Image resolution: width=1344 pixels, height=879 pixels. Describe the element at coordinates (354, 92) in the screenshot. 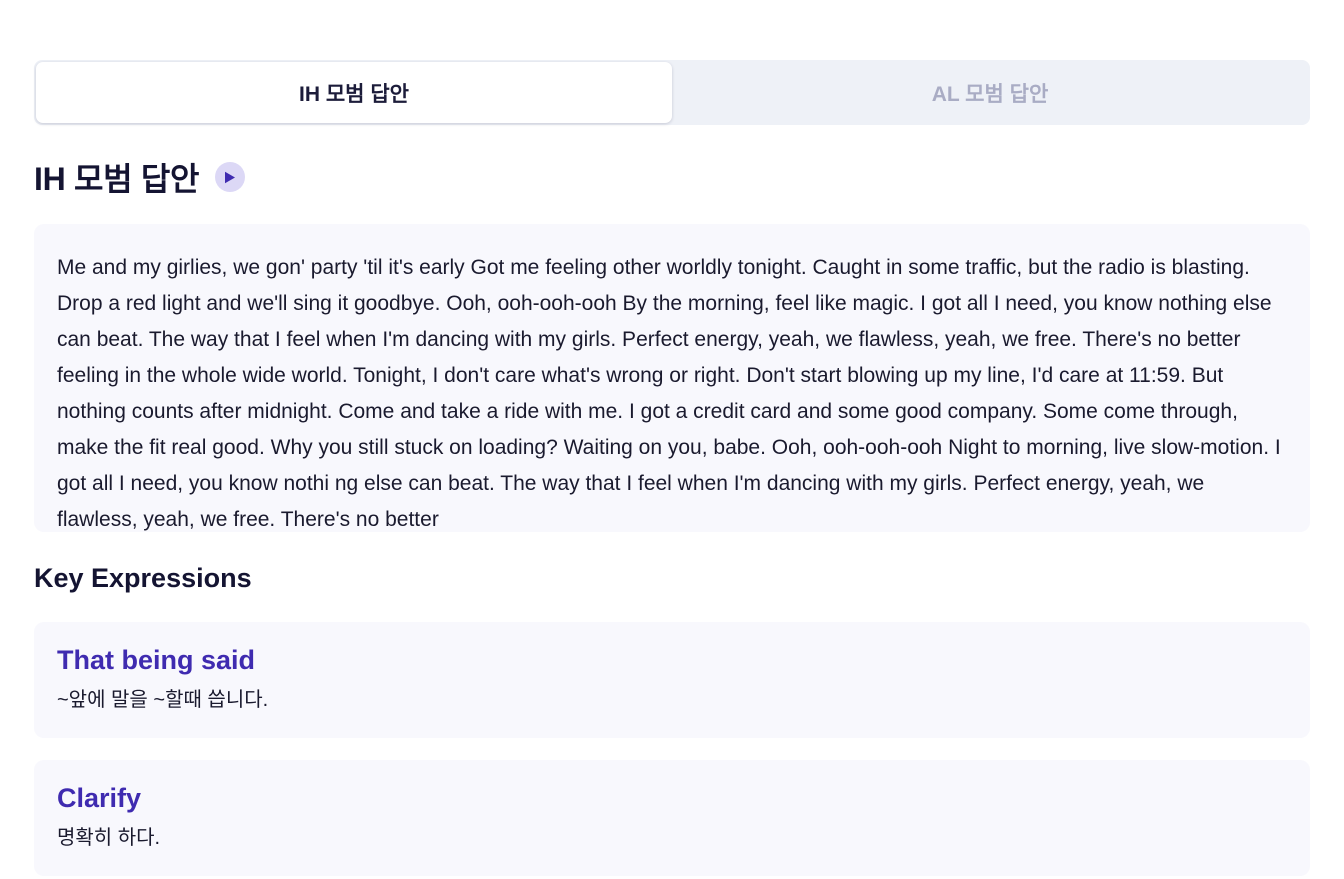

I see `tab-ih-answer: IH 모범 답안` at that location.